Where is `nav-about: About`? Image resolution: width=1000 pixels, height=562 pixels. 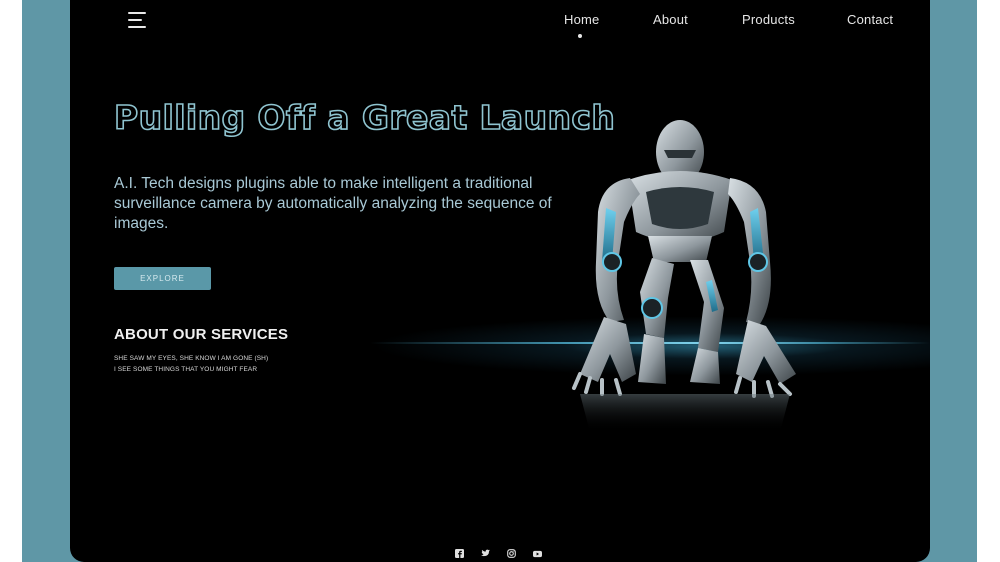 nav-about: About is located at coordinates (670, 19).